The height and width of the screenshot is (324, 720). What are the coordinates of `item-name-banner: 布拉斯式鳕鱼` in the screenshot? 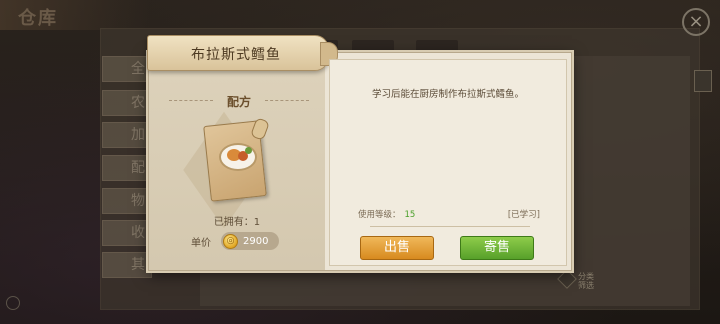 It's located at (242, 53).